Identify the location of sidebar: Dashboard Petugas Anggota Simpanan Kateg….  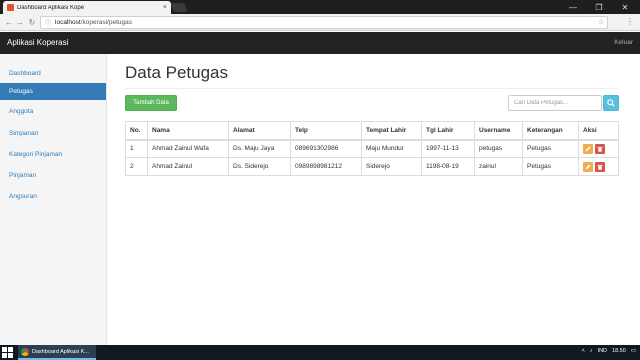
(53, 199).